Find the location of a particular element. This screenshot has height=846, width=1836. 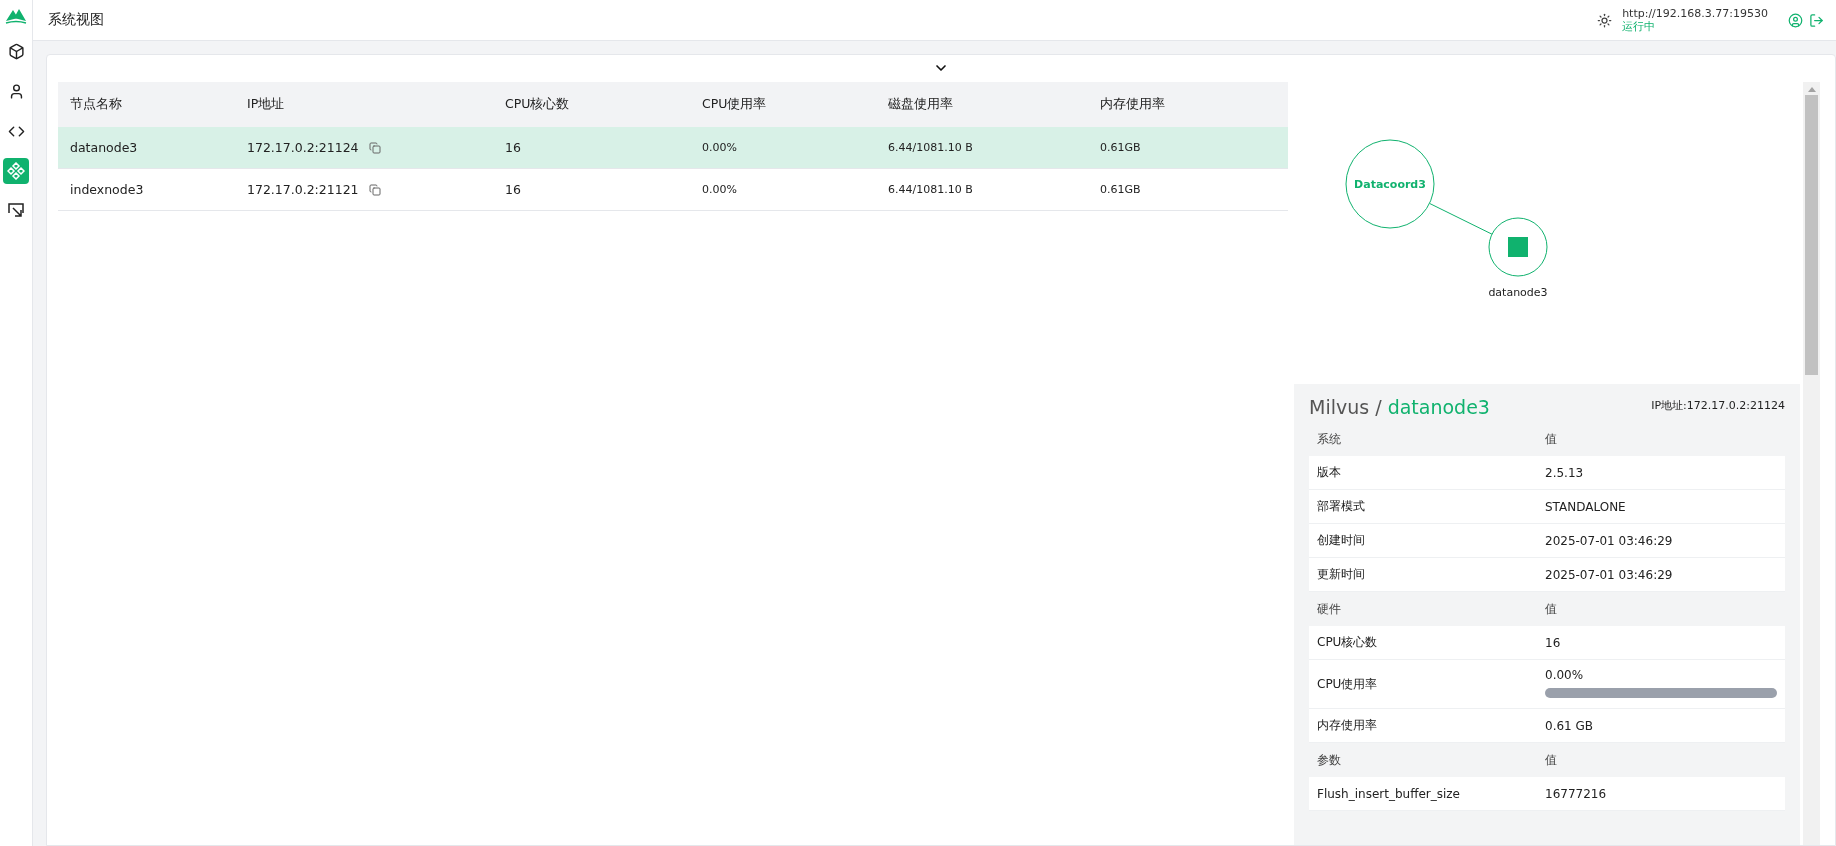

node-label: datanode3 is located at coordinates (1518, 292).